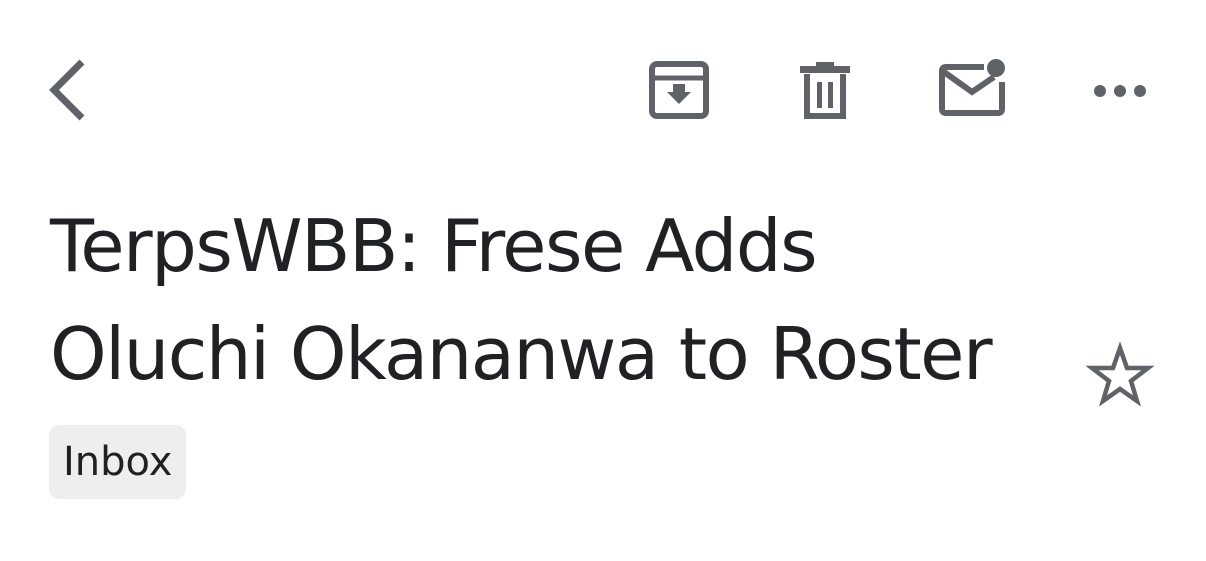 This screenshot has height=561, width=1206. I want to click on star-outline-icon, so click(1120, 374).